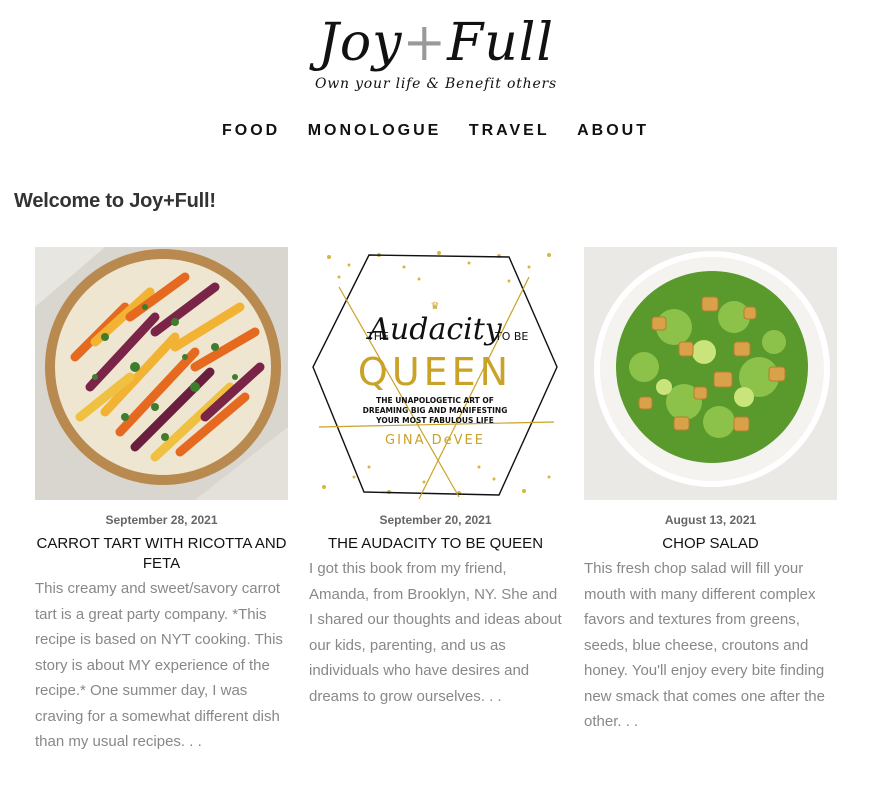 The image size is (871, 793). I want to click on post-date: September 28, 2021, so click(161, 520).